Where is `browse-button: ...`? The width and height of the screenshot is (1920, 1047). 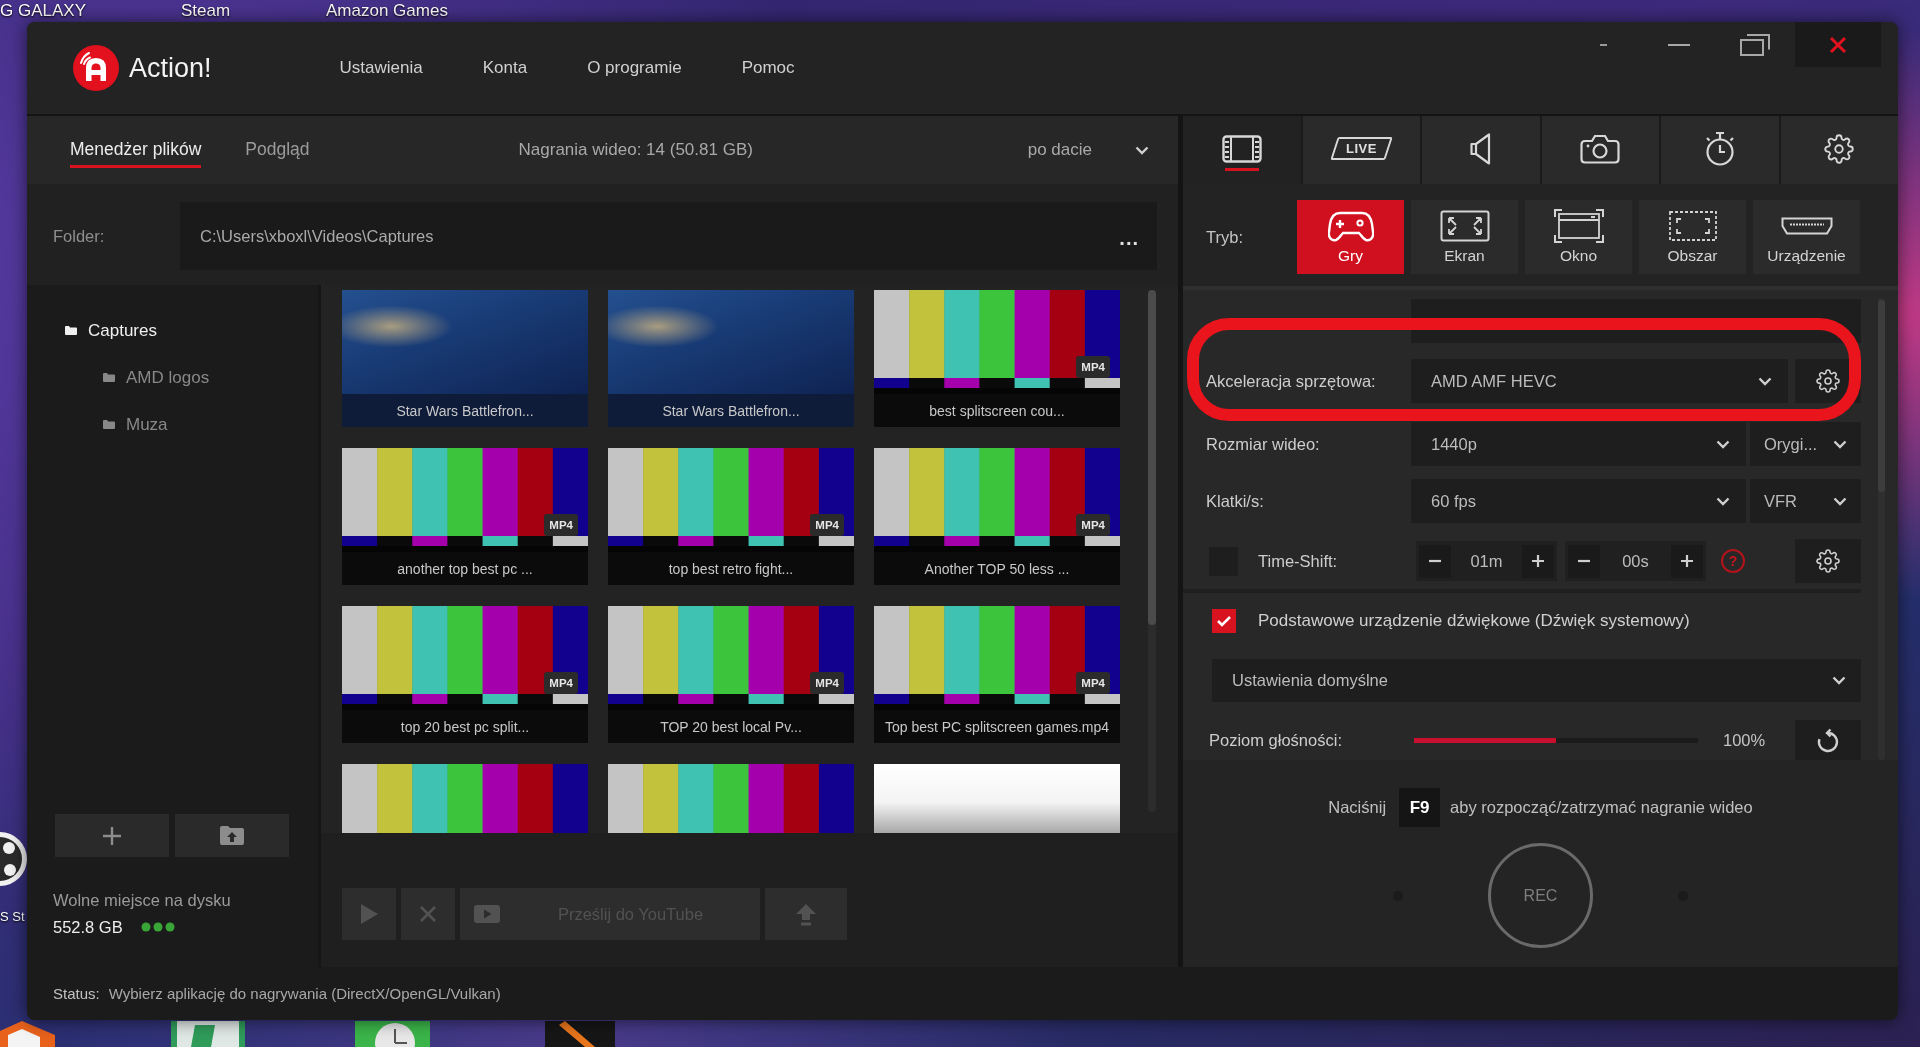 browse-button: ... is located at coordinates (1129, 236).